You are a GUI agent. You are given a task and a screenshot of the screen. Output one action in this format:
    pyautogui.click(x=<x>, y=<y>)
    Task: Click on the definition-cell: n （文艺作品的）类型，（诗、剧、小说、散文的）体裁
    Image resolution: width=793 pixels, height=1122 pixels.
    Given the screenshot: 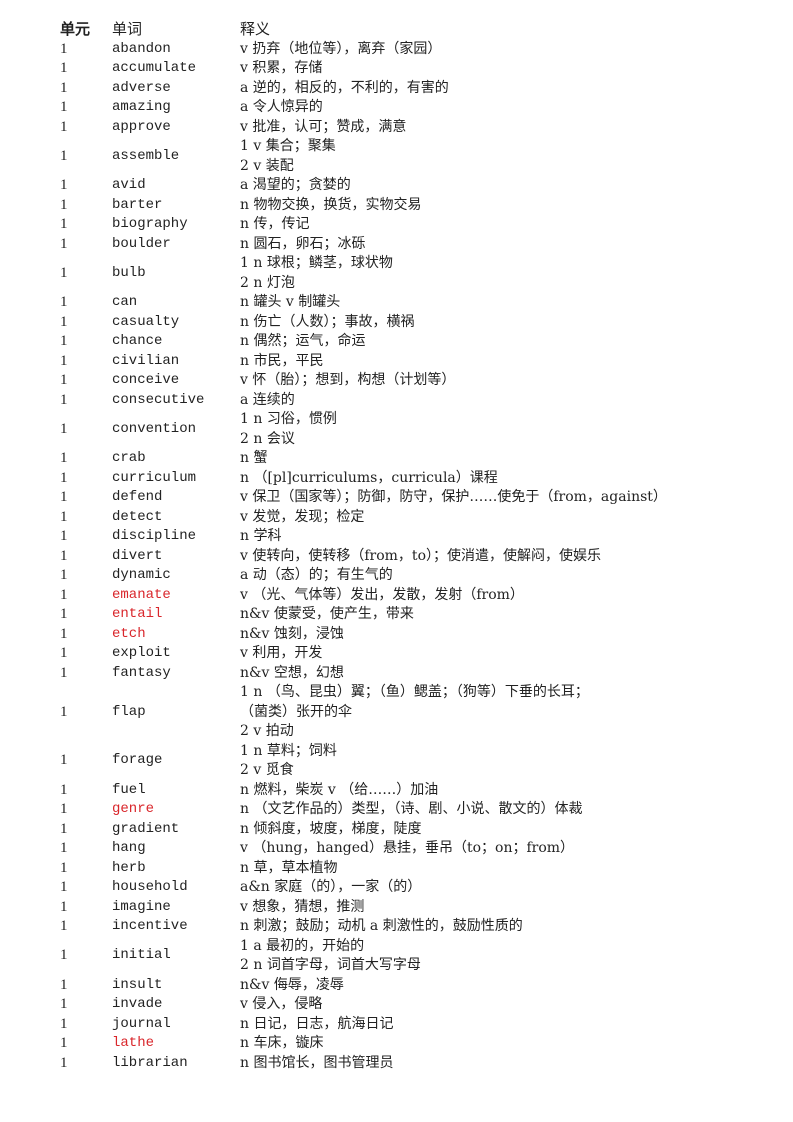 What is the action you would take?
    pyautogui.click(x=510, y=810)
    